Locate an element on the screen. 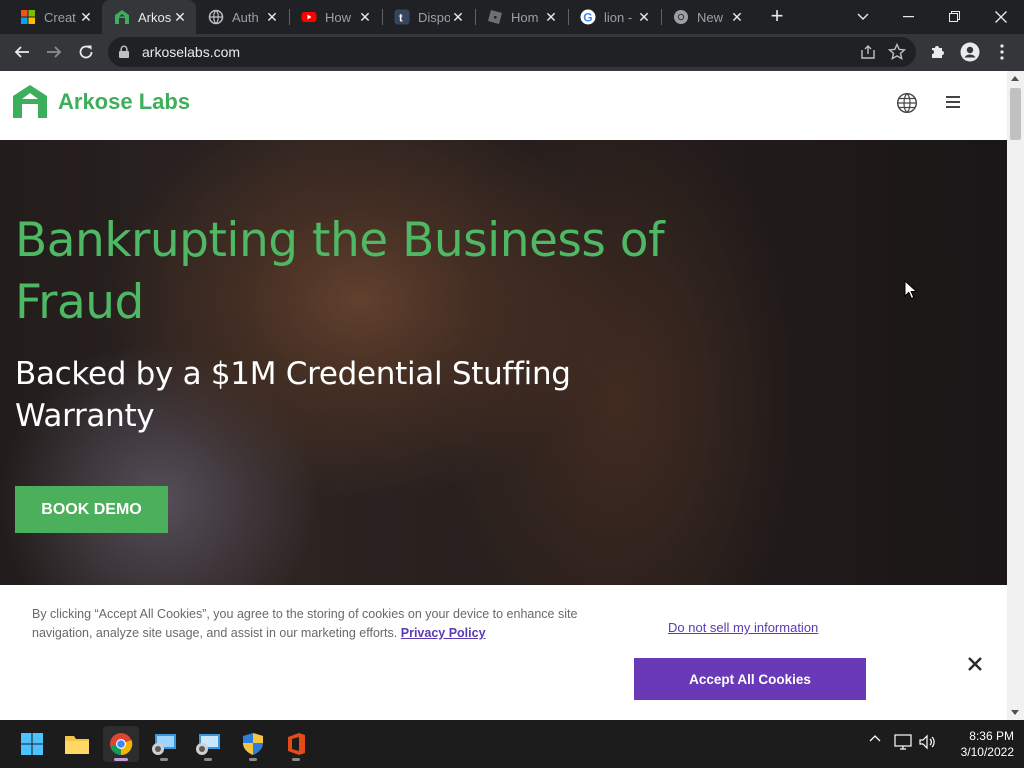  volume-control is located at coordinates (928, 742).